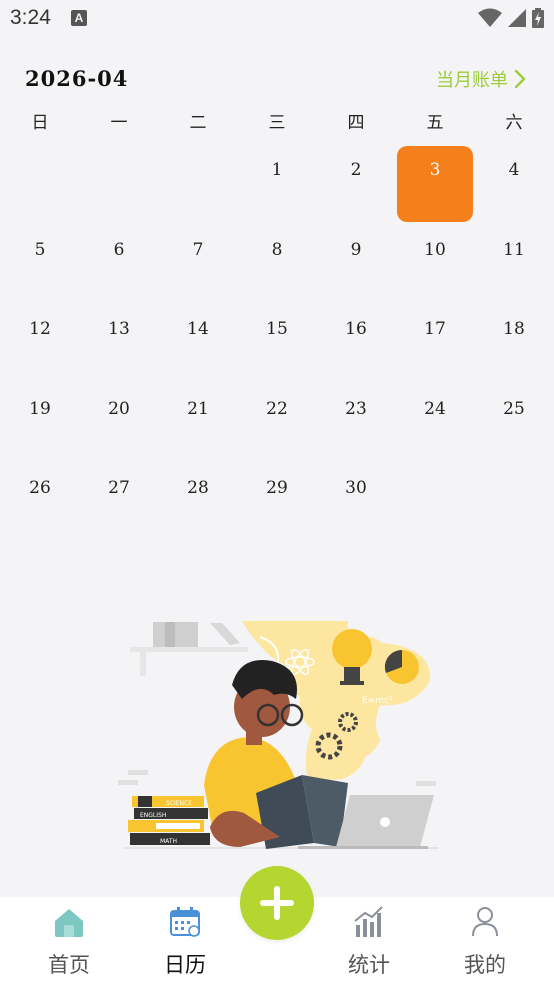 The height and width of the screenshot is (984, 554). I want to click on calendar-day: 22, so click(277, 423).